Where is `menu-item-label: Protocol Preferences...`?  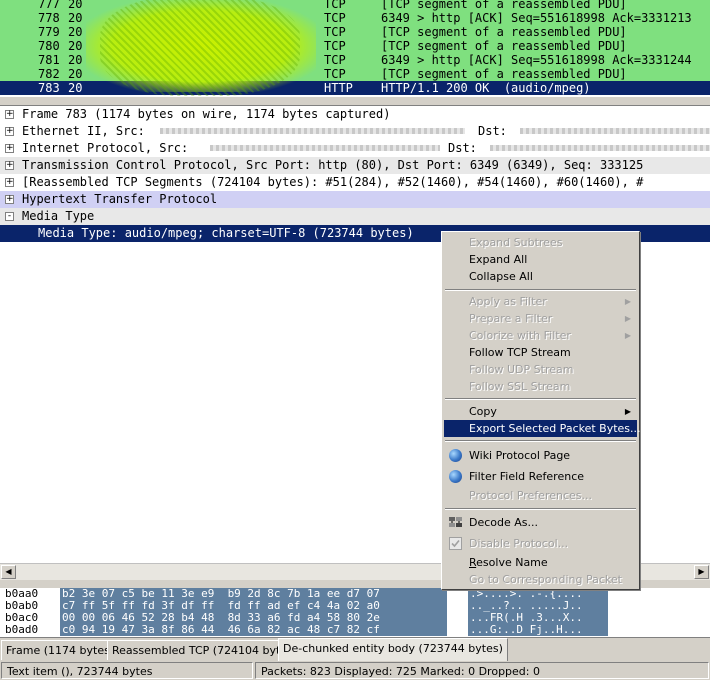
menu-item-label: Protocol Preferences... is located at coordinates (531, 495).